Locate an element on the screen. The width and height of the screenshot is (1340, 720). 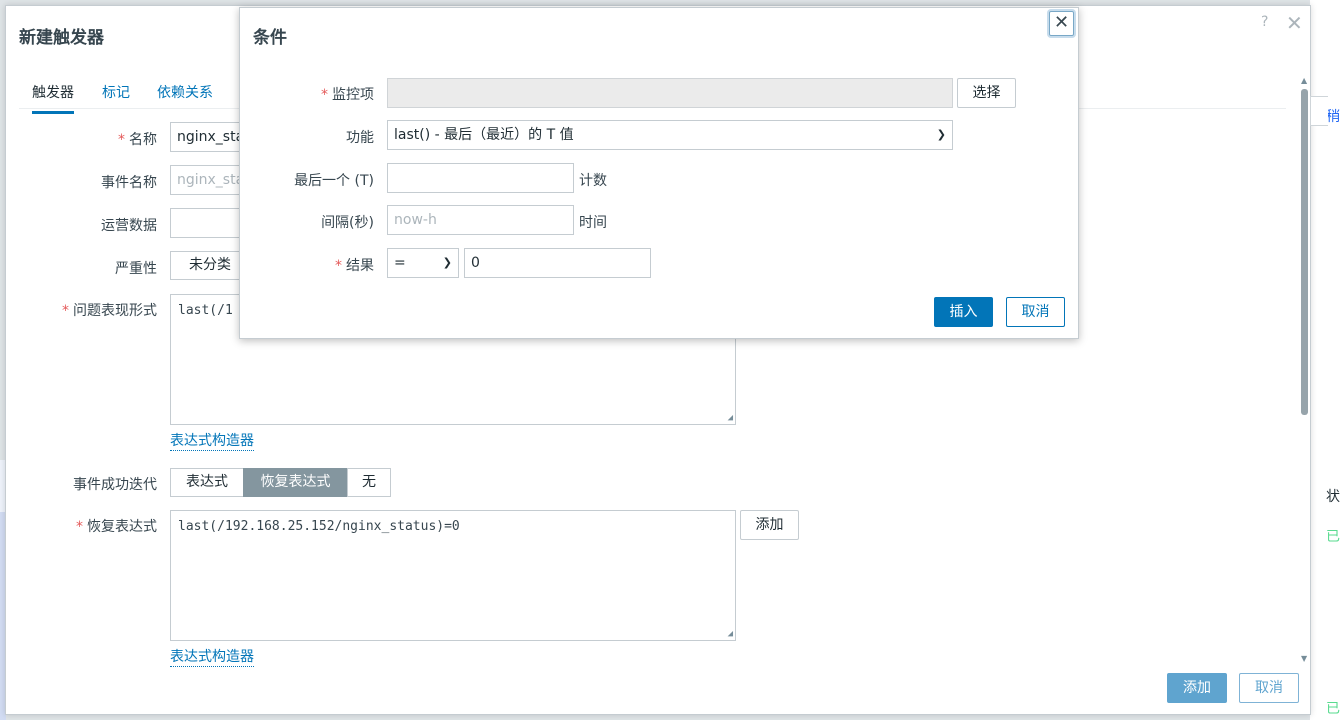
scrollbar-thumb is located at coordinates (1304, 252).